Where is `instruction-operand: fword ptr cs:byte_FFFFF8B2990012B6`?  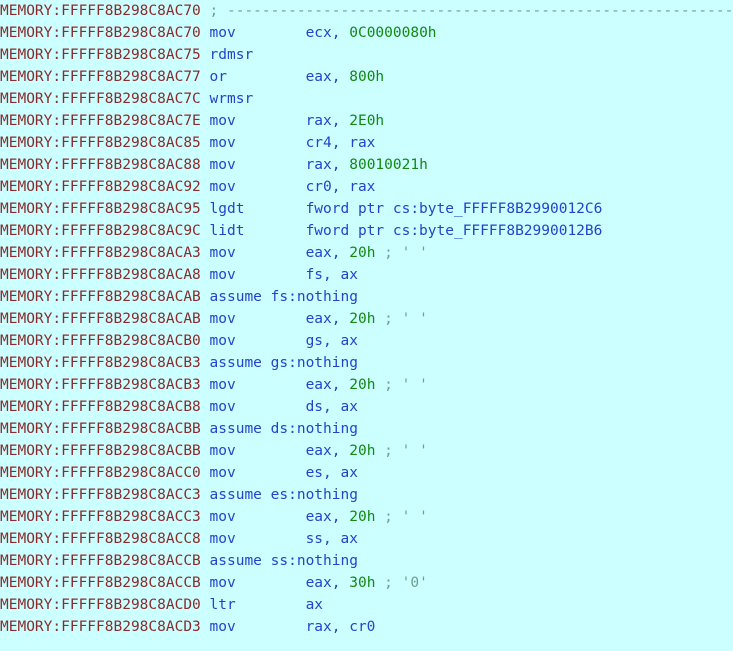 instruction-operand: fword ptr cs:byte_FFFFF8B2990012B6 is located at coordinates (454, 231).